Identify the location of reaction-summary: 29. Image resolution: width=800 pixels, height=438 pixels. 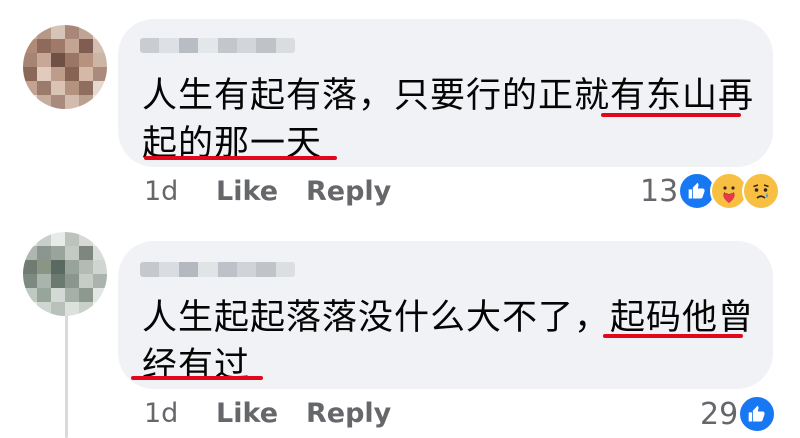
(738, 414).